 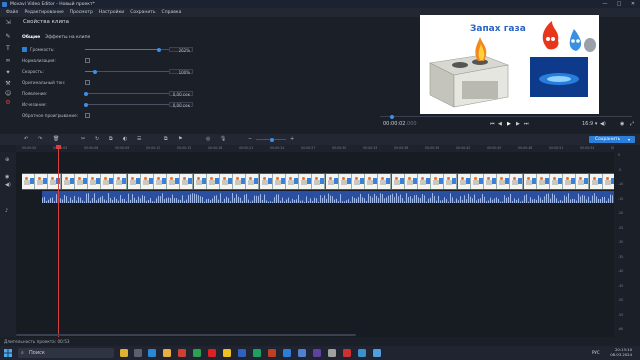 I want to click on files-icon, so click(x=227, y=353).